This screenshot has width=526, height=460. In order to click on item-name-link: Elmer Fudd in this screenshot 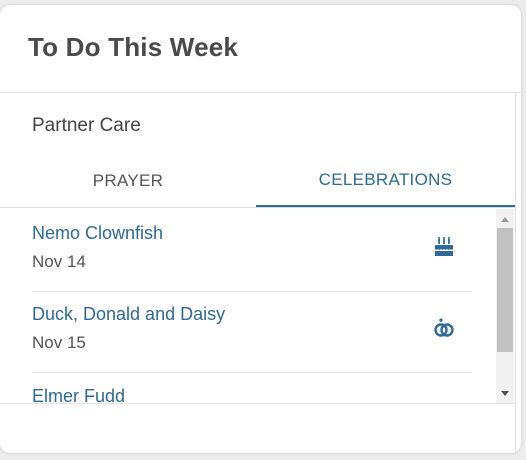, I will do `click(78, 394)`.